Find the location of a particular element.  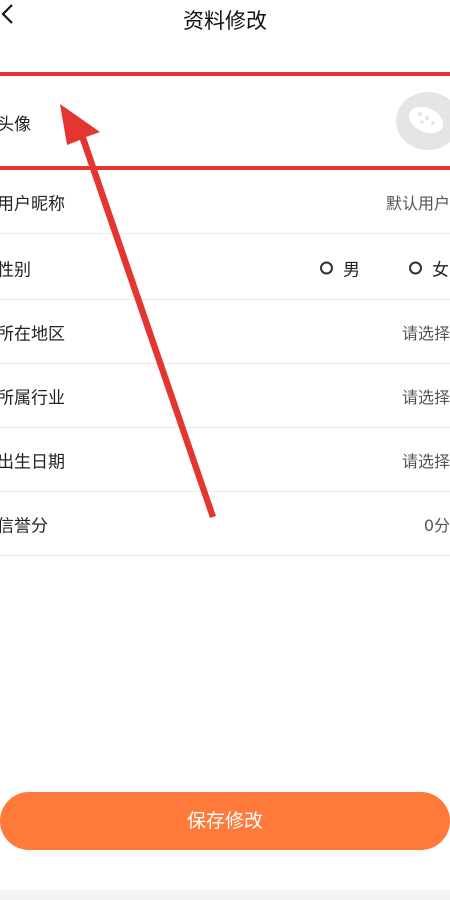

birthday-value: 请选择 is located at coordinates (425, 461).